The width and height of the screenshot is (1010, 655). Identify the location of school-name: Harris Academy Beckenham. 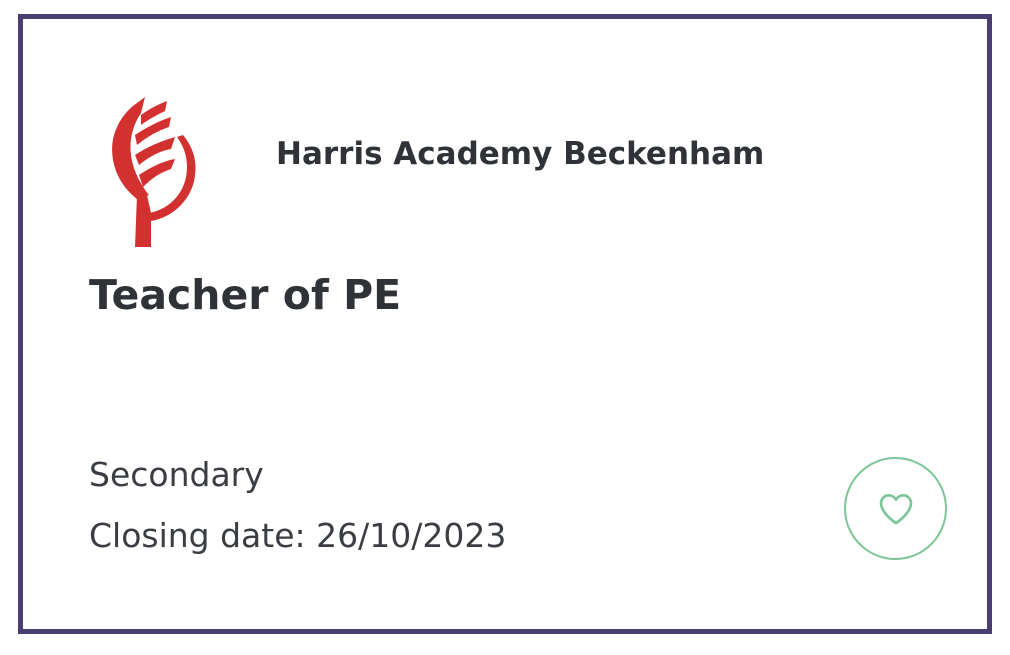
(520, 154).